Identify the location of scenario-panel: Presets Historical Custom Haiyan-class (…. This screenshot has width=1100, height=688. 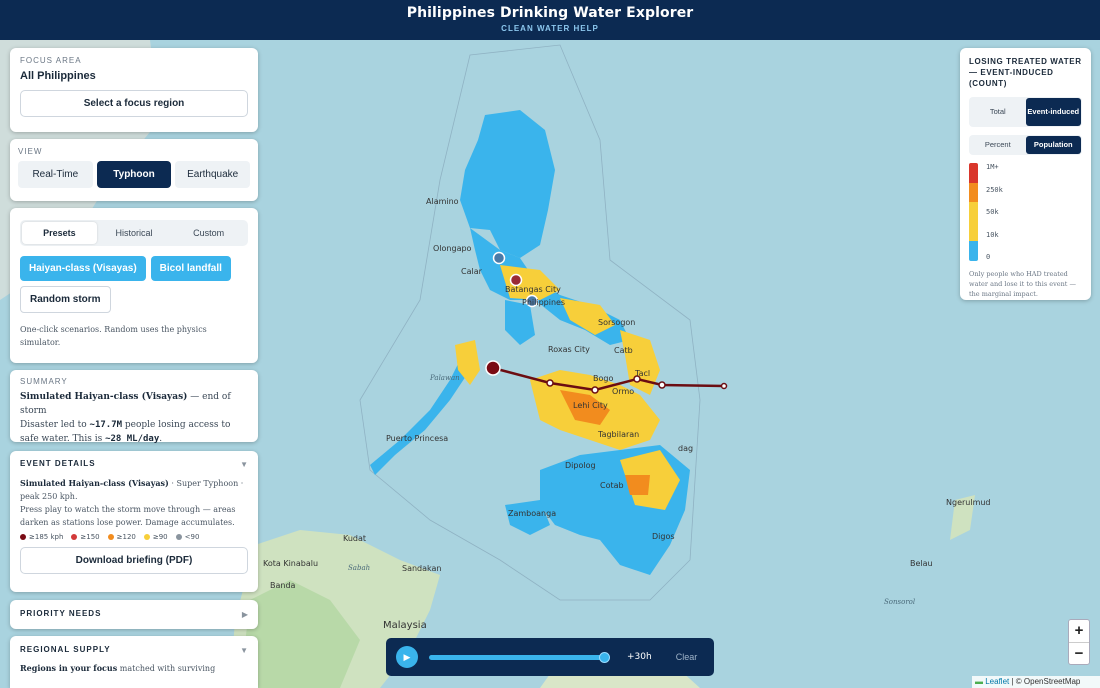
(134, 285).